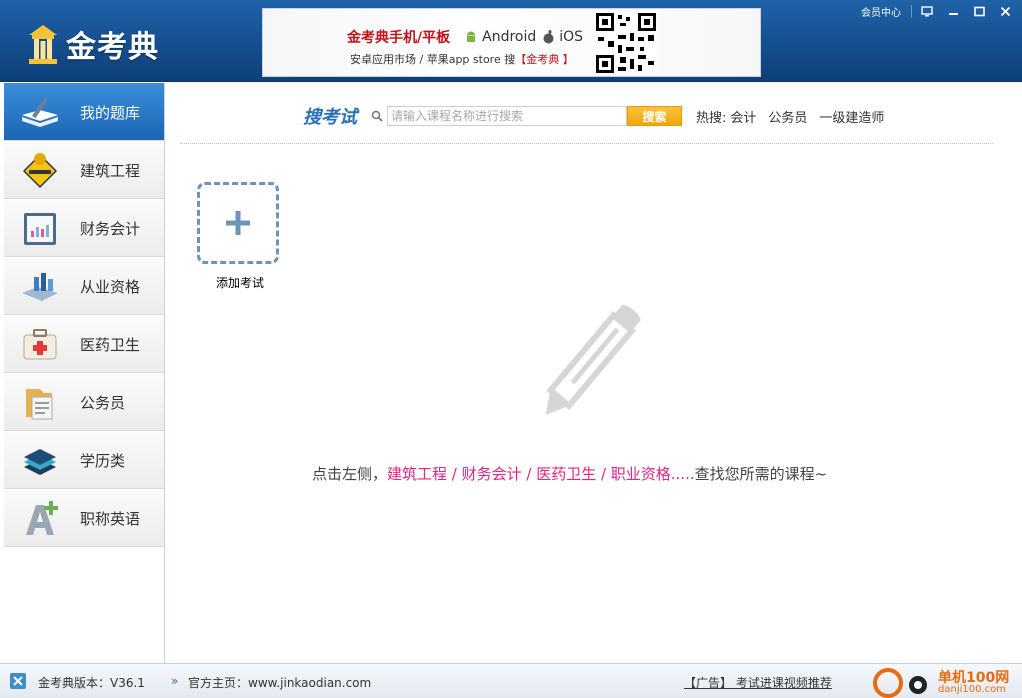 The width and height of the screenshot is (1022, 698). I want to click on sidebar-item-label: 我的题库, so click(110, 113).